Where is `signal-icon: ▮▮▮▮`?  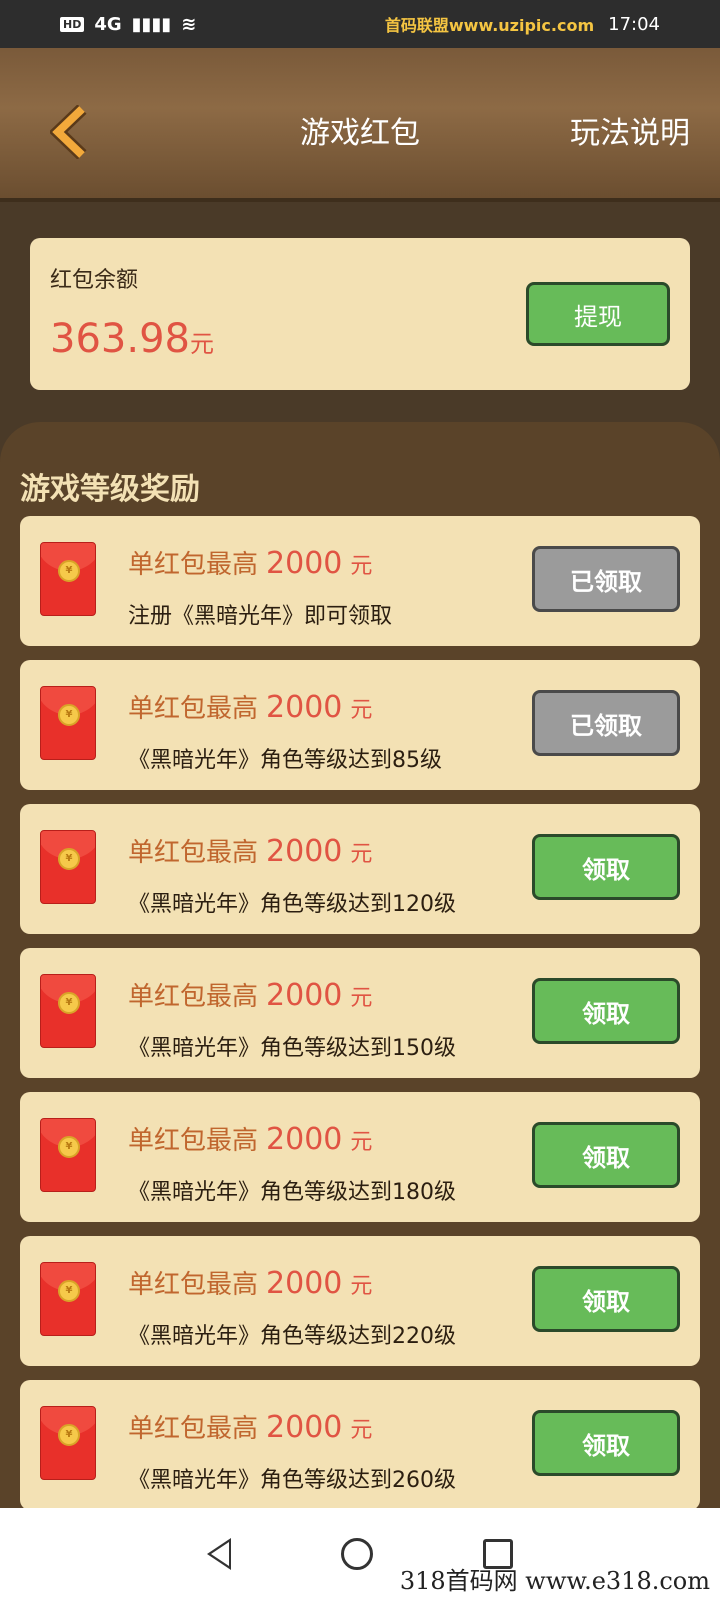
signal-icon: ▮▮▮▮ is located at coordinates (151, 24).